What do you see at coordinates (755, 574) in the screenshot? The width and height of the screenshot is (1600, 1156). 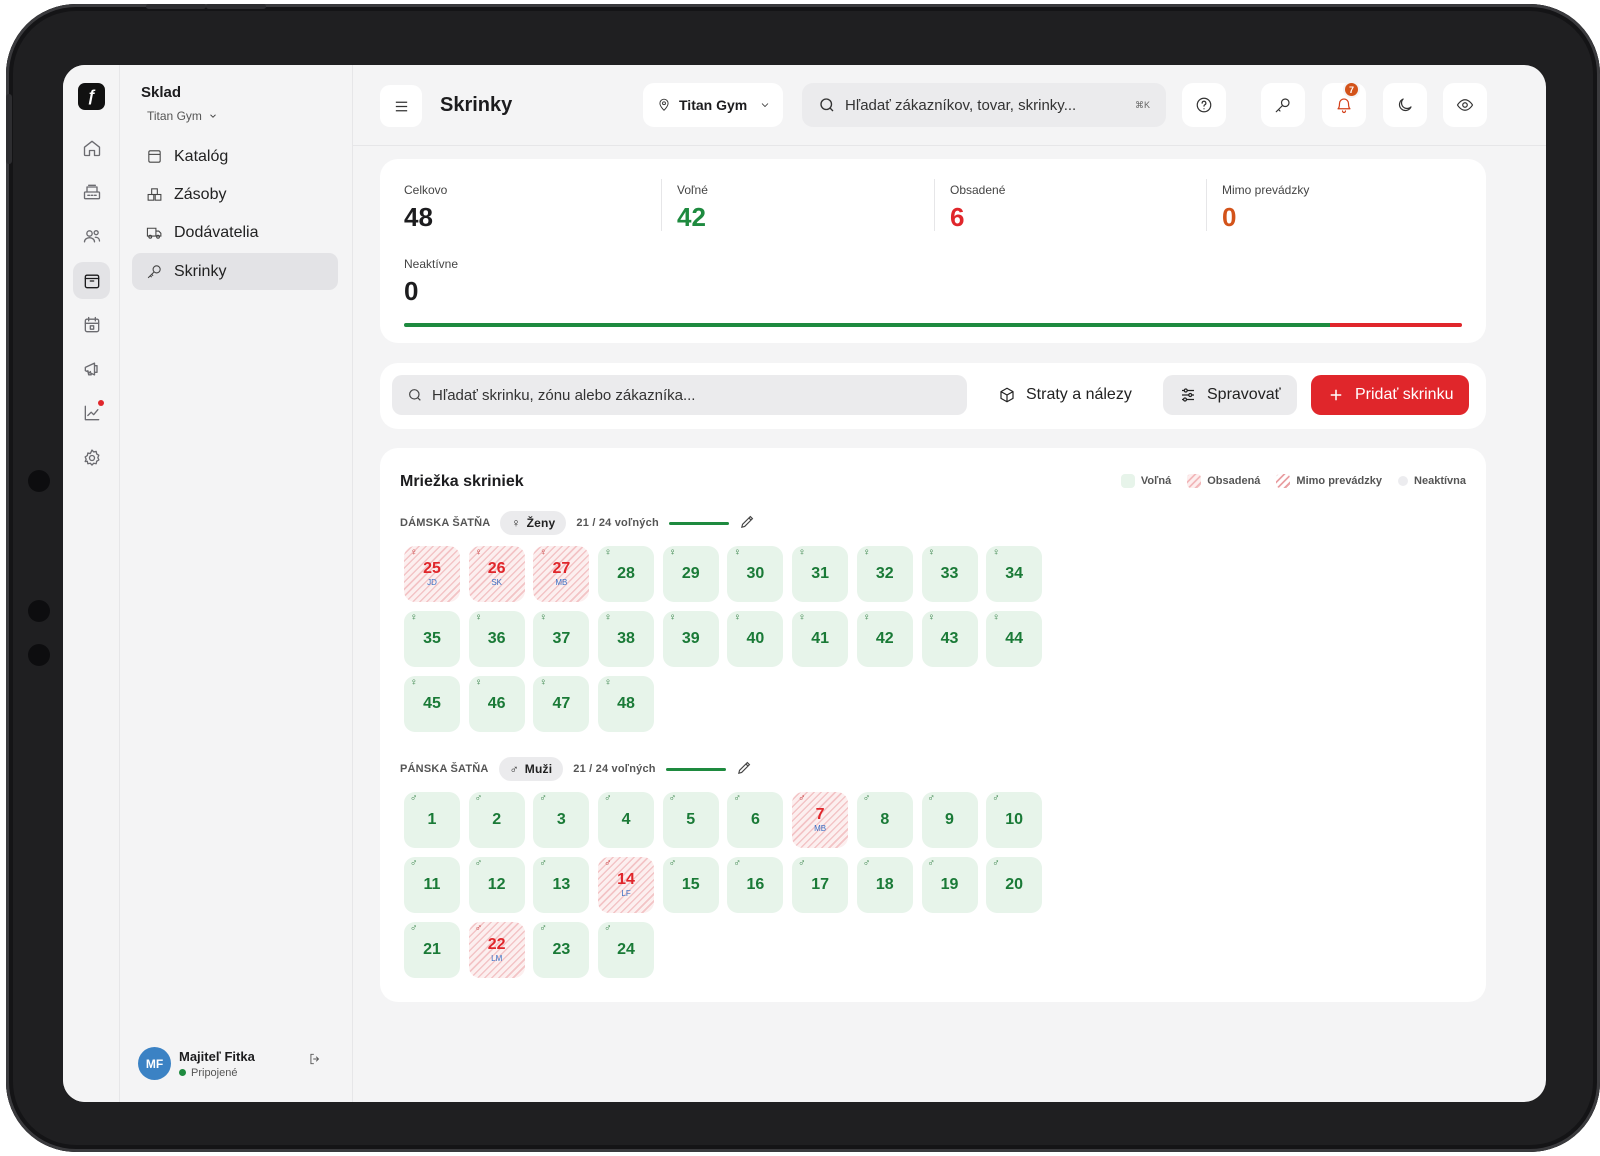 I see `locker-30: ♀ 30` at bounding box center [755, 574].